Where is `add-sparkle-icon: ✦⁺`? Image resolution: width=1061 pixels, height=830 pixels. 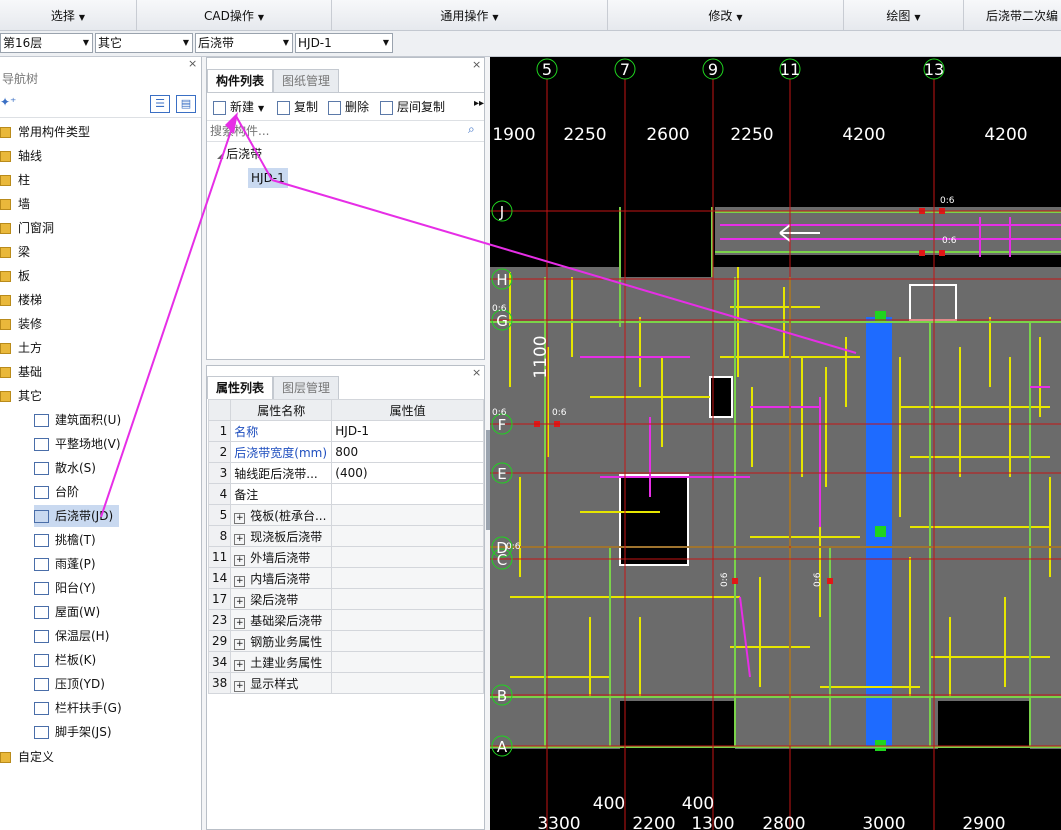
add-sparkle-icon: ✦⁺ is located at coordinates (8, 102).